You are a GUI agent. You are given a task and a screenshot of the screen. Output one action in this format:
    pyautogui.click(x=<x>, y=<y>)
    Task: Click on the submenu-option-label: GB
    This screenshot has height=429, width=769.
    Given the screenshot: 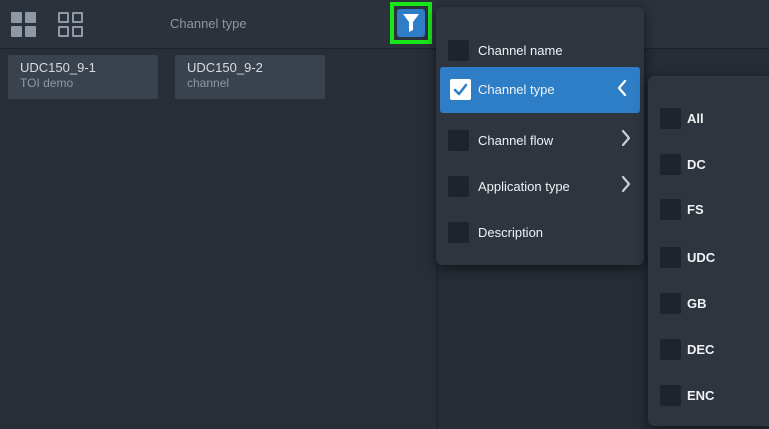 What is the action you would take?
    pyautogui.click(x=697, y=303)
    